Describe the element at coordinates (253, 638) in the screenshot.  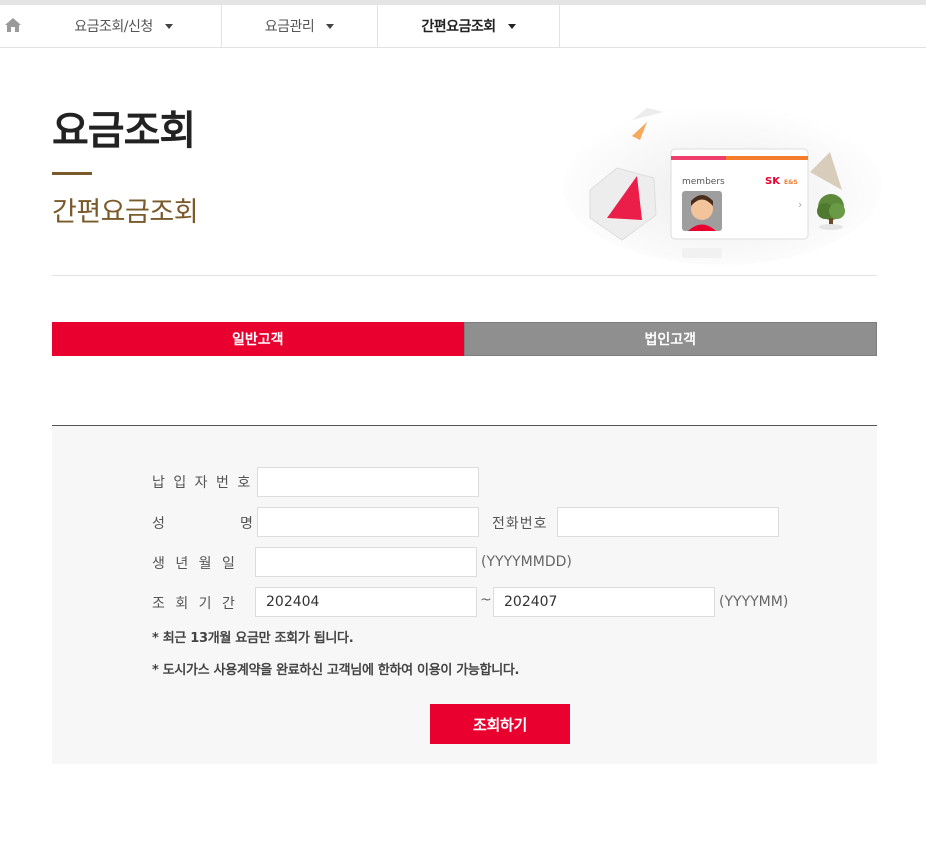
I see `note-13-months: * 최근 13개월 요금만 조회가 됩니다.` at that location.